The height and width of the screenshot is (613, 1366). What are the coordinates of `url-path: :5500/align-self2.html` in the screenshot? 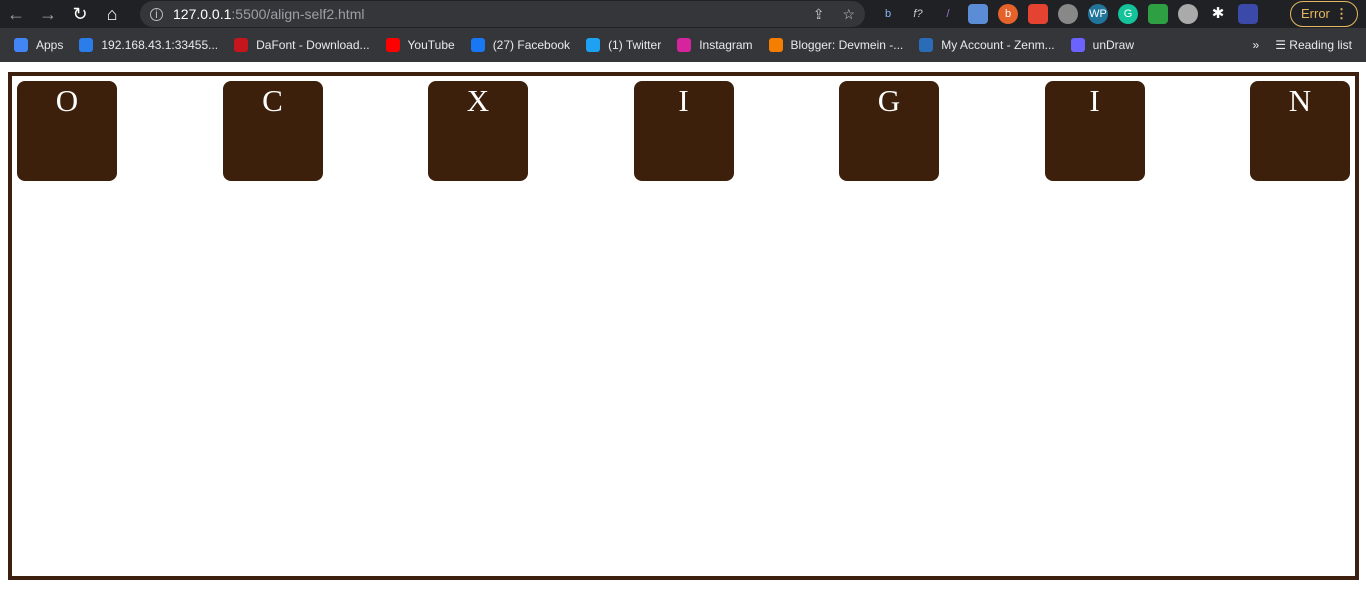 It's located at (298, 14).